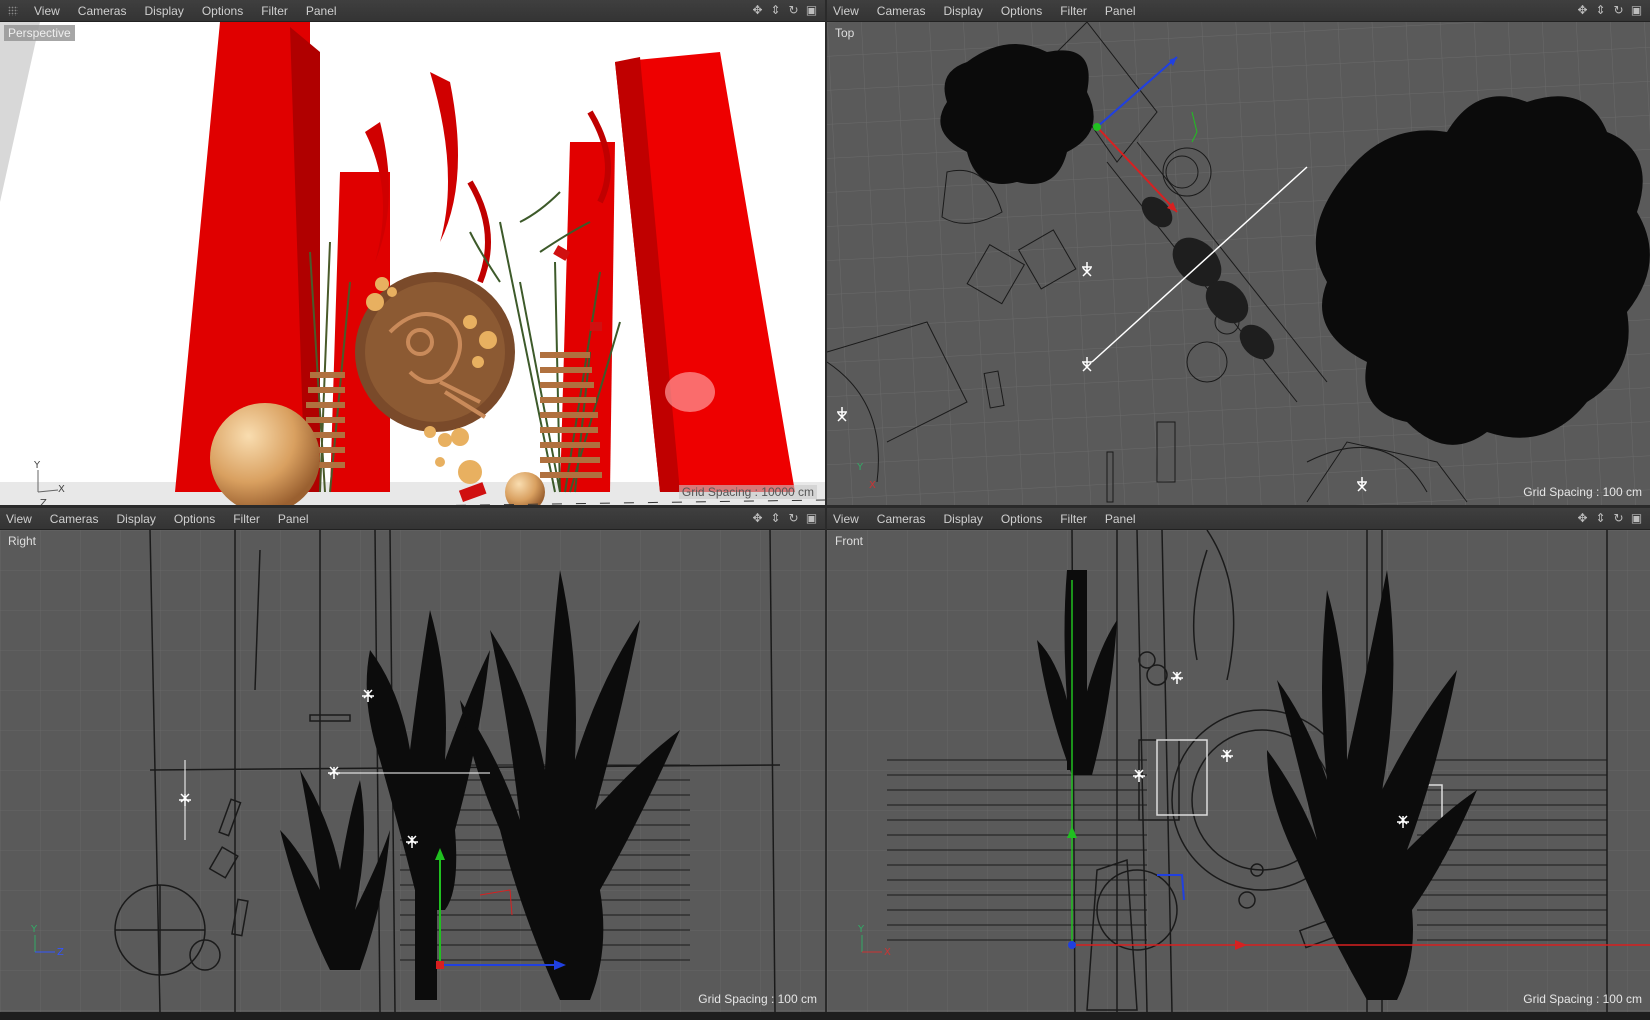 The width and height of the screenshot is (1650, 1020). What do you see at coordinates (525, 488) in the screenshot?
I see `small-sphere` at bounding box center [525, 488].